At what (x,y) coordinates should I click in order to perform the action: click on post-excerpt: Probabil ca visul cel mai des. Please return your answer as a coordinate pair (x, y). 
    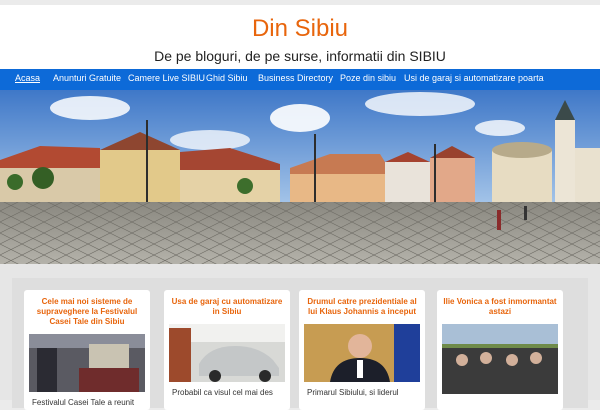
    Looking at the image, I should click on (222, 392).